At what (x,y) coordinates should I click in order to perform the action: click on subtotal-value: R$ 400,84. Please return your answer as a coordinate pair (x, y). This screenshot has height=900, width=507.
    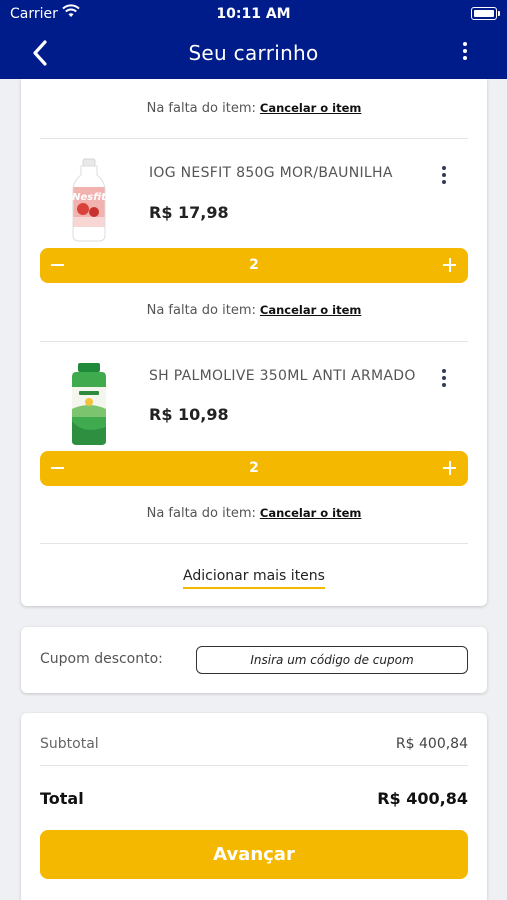
    Looking at the image, I should click on (431, 744).